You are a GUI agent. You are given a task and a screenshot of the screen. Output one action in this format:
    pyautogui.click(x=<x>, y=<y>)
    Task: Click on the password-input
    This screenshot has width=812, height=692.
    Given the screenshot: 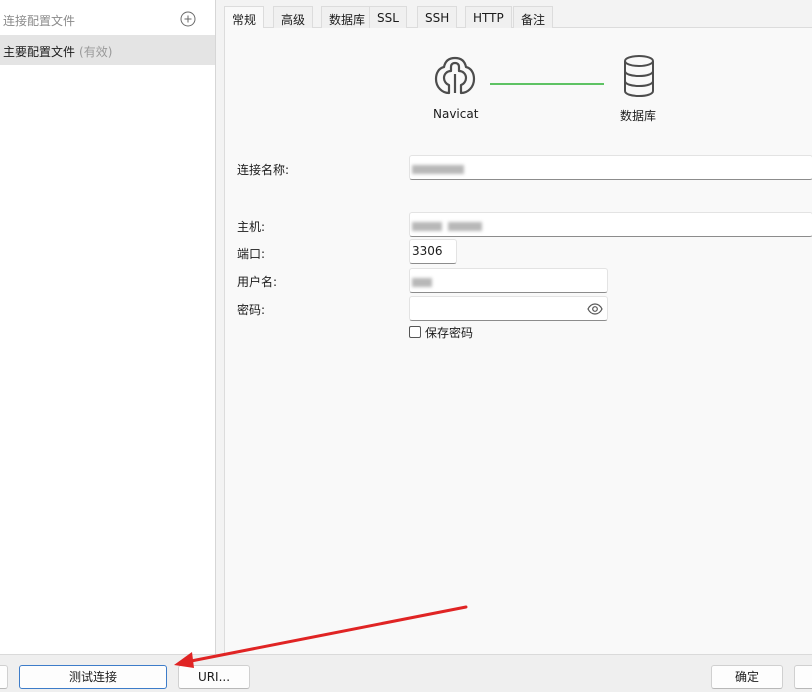 What is the action you would take?
    pyautogui.click(x=508, y=308)
    